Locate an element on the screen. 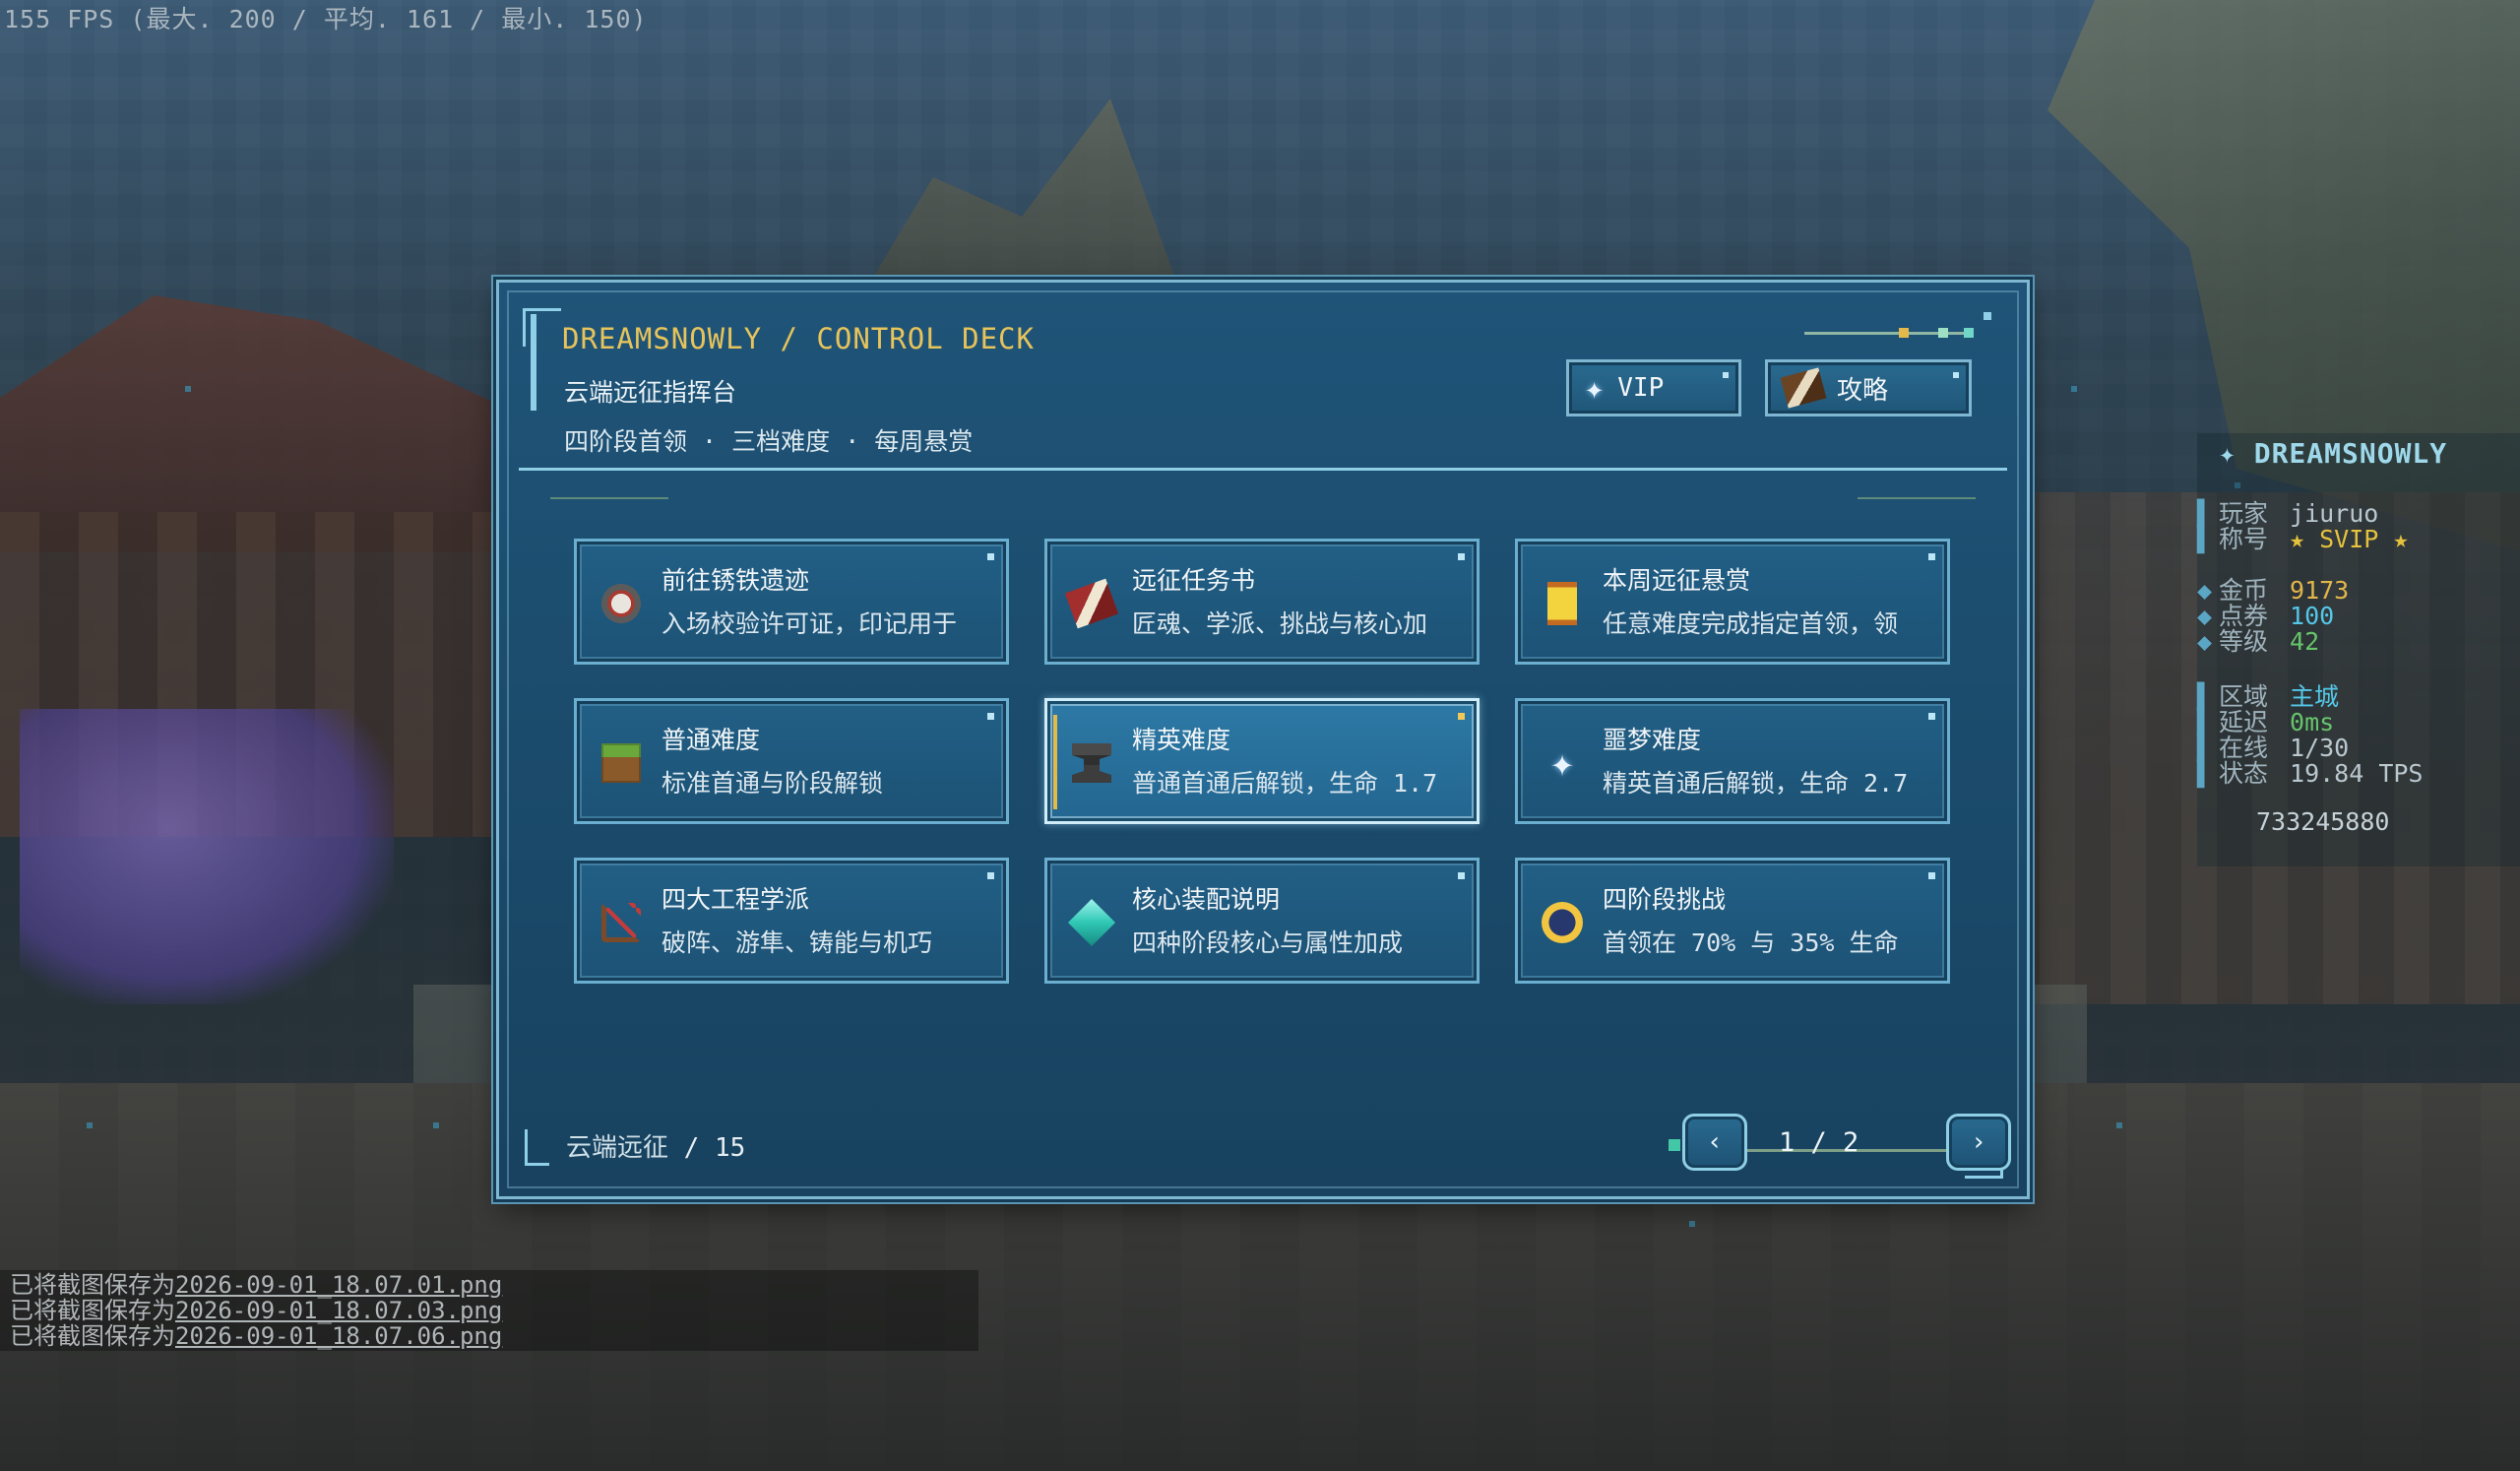  tile-title: 本周远征悬赏 is located at coordinates (1677, 580).